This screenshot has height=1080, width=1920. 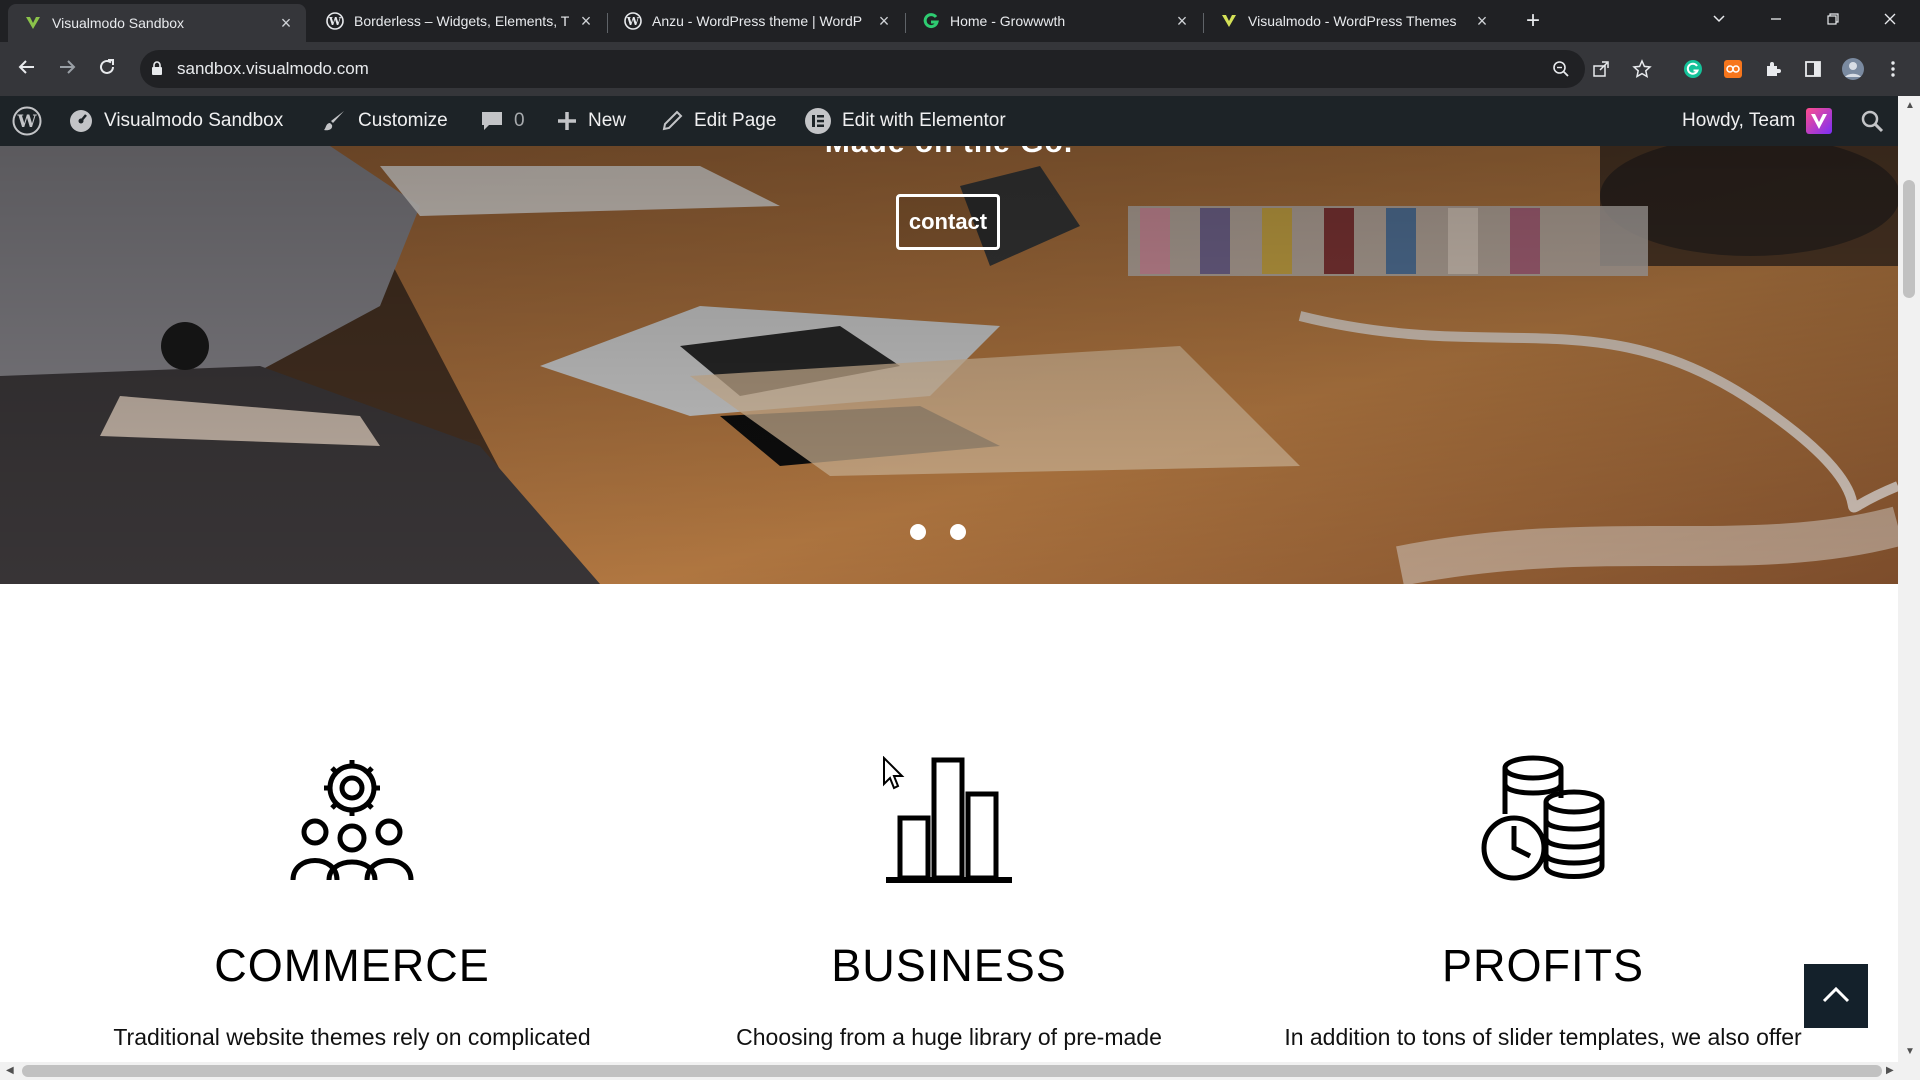 What do you see at coordinates (67, 69) in the screenshot?
I see `forward-button` at bounding box center [67, 69].